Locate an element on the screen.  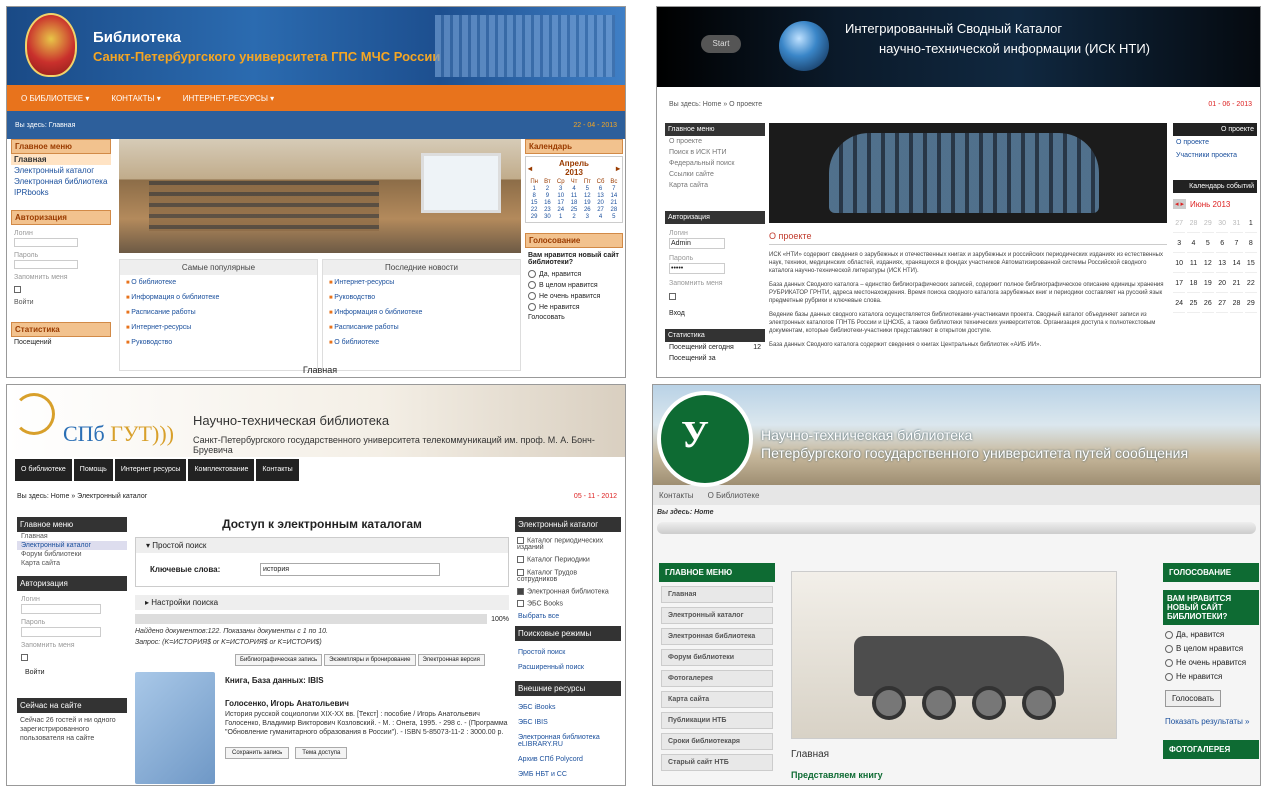
calendar-day: 6 is located at coordinates (600, 189).